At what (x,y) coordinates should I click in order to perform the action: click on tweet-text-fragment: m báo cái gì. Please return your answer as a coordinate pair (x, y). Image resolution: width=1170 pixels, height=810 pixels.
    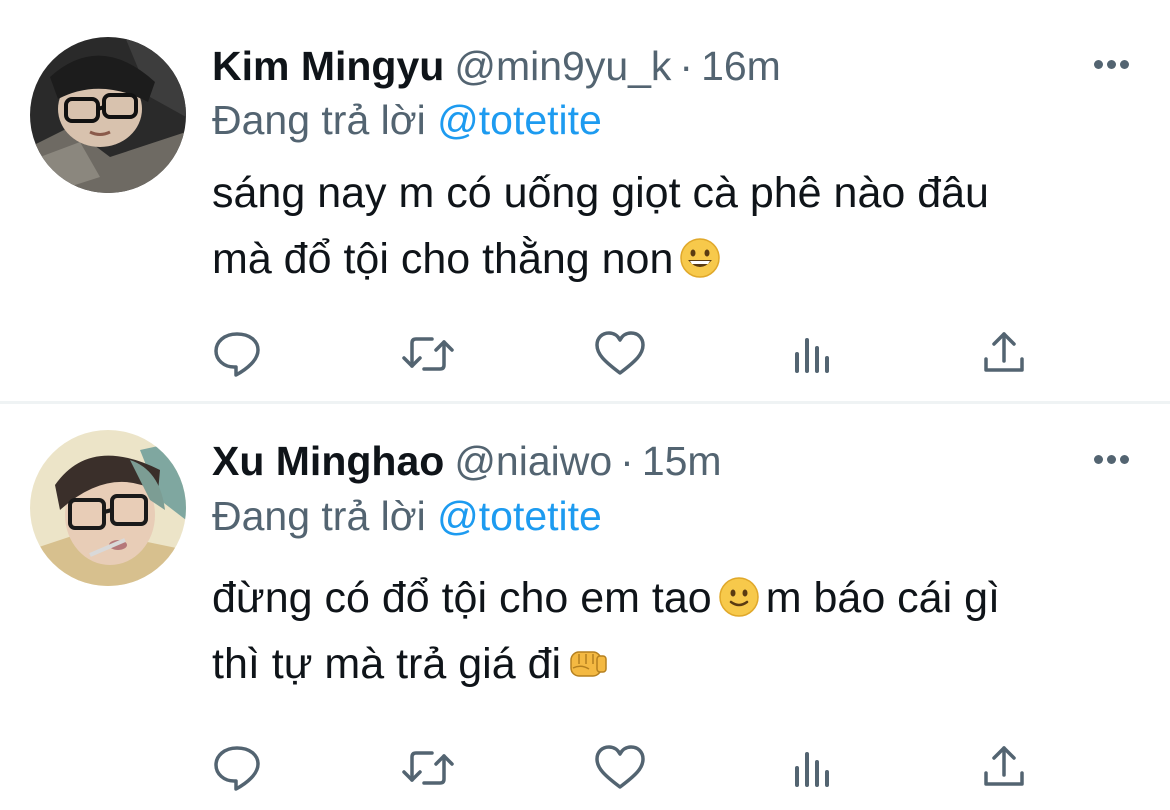
    Looking at the image, I should click on (882, 598).